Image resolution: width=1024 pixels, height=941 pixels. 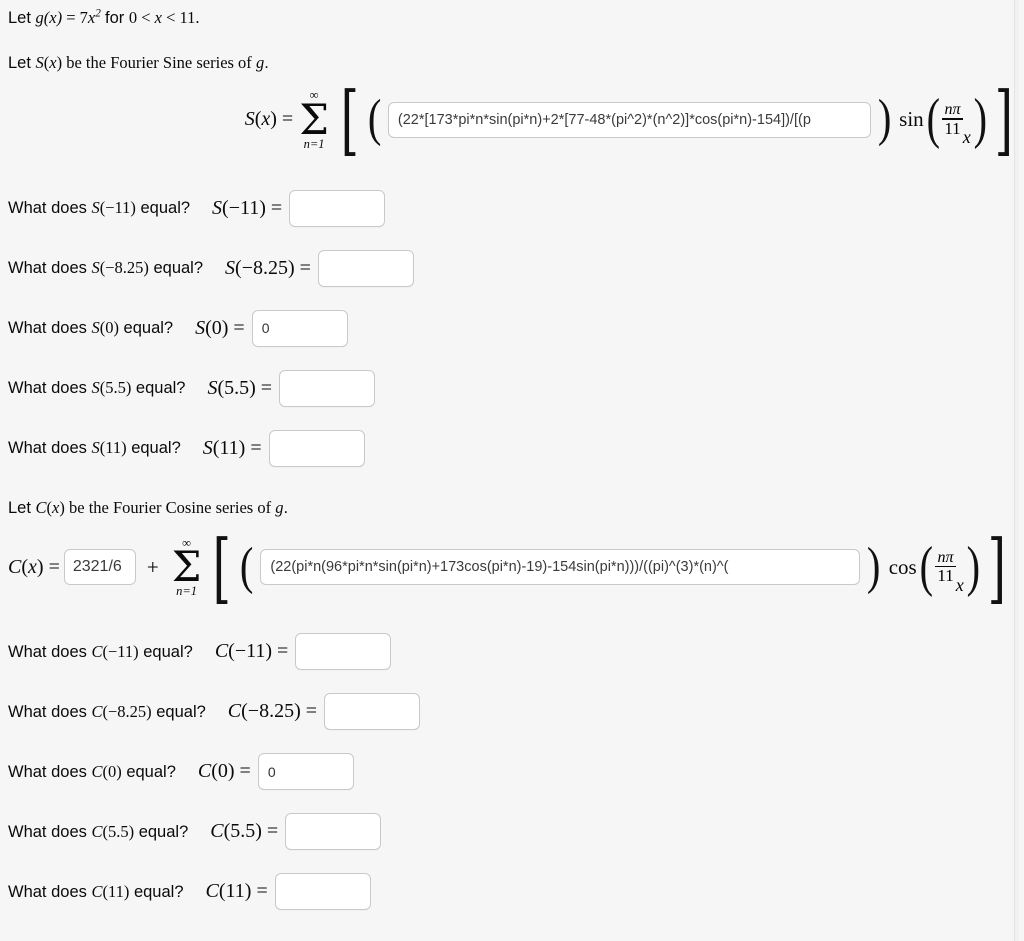 I want to click on sine-question-row-2: What does S(0) equal? S(0) =, so click(x=509, y=328).